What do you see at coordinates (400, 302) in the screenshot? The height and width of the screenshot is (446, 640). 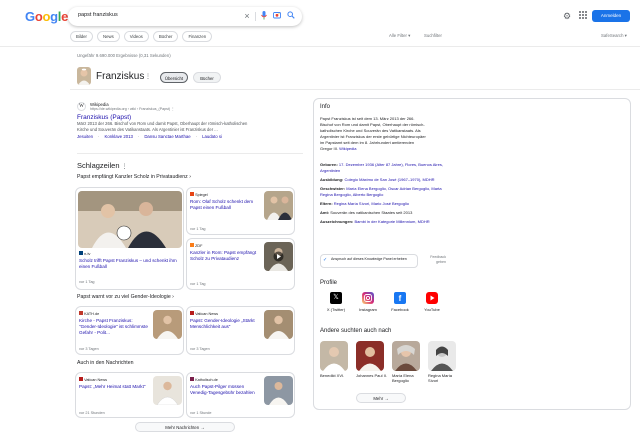 I see `profile-facebook: f Facebook` at bounding box center [400, 302].